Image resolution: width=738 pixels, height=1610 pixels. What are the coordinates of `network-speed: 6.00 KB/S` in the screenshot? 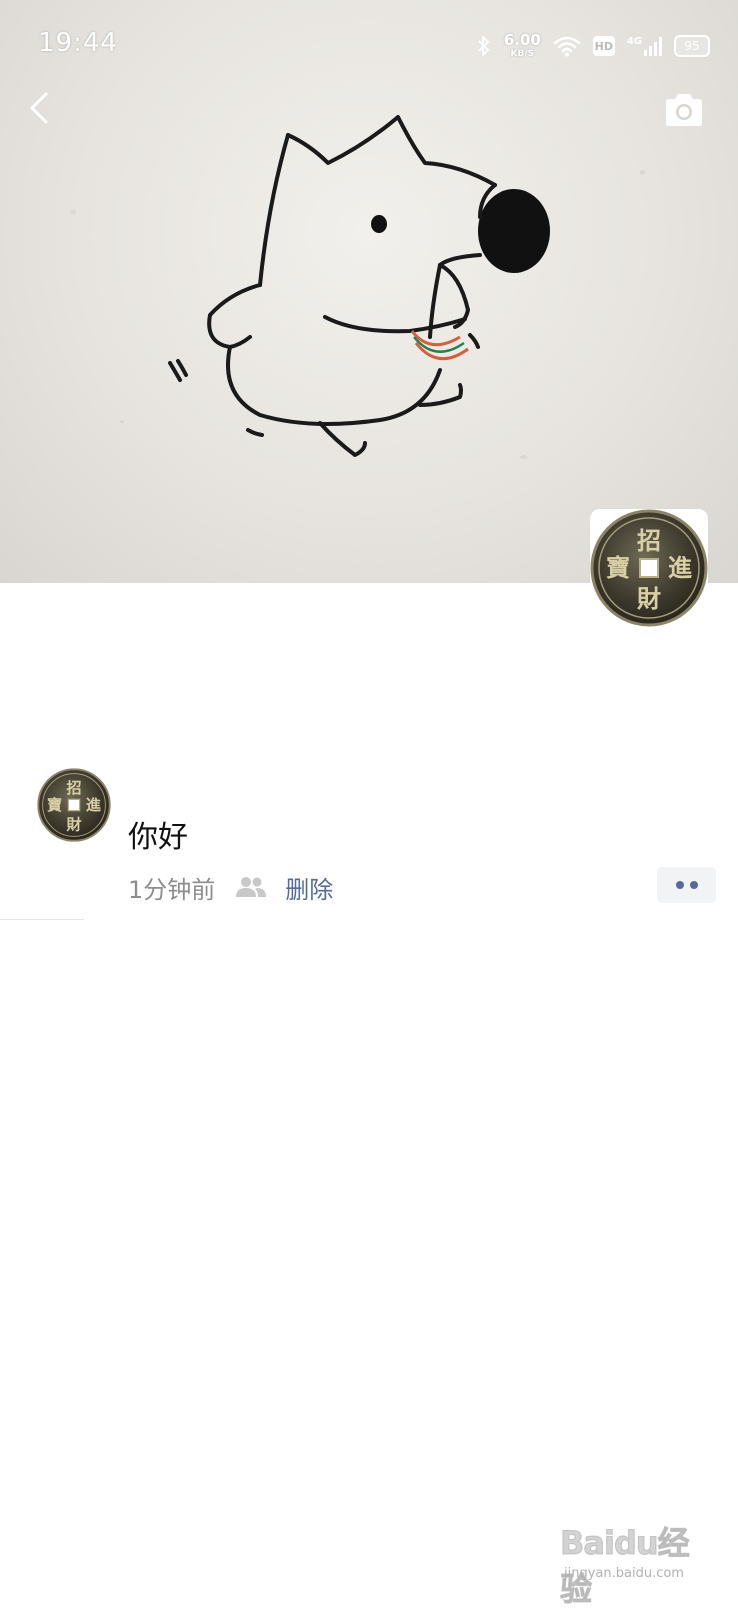 It's located at (522, 46).